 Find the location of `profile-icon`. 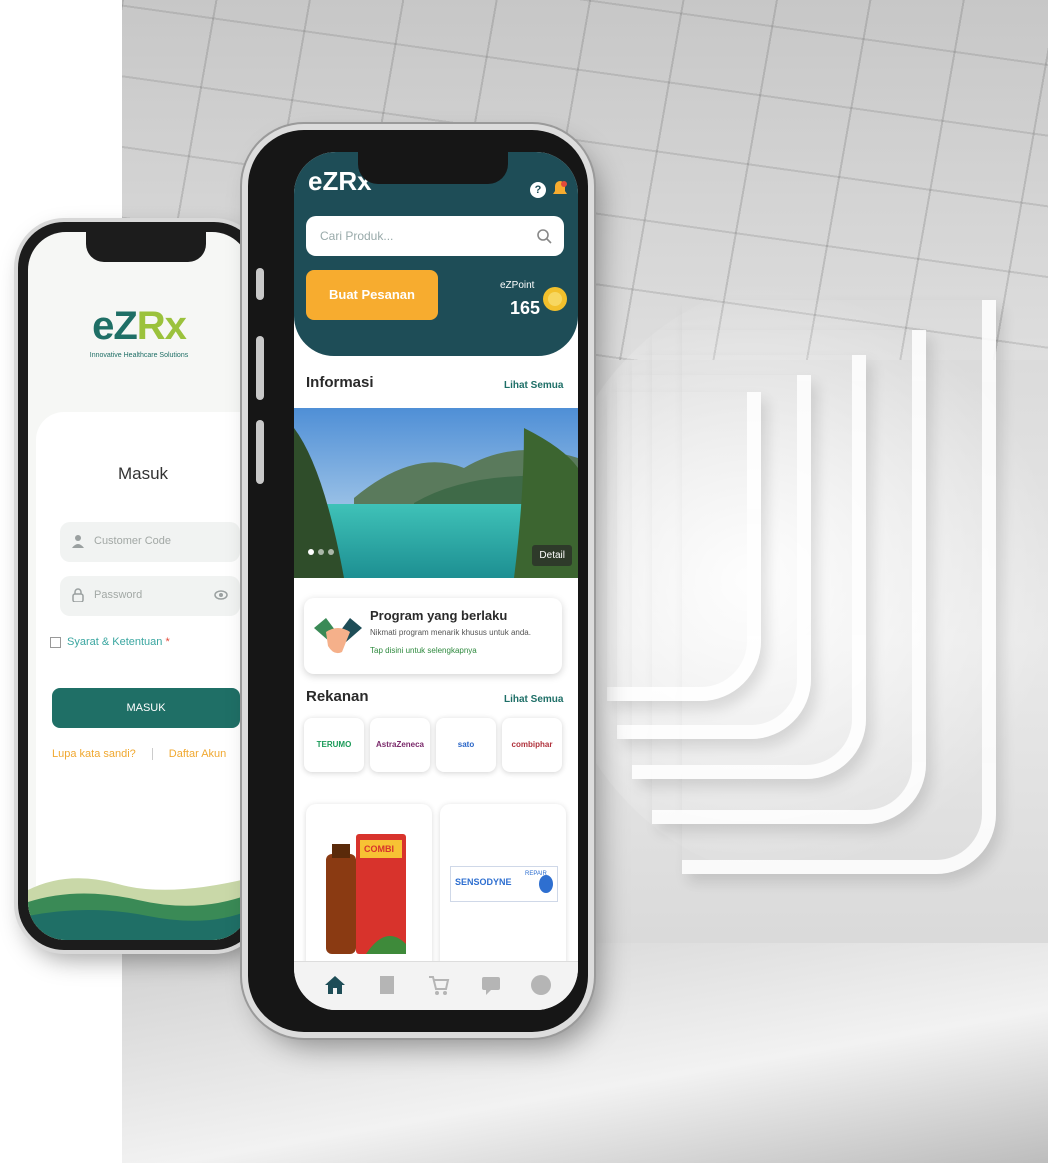

profile-icon is located at coordinates (541, 985).